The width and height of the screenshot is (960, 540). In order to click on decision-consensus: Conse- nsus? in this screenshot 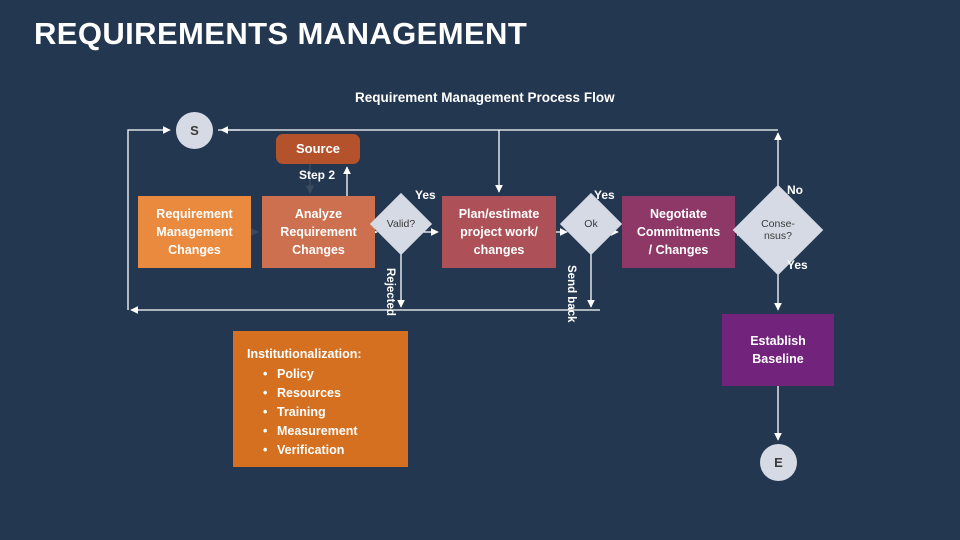, I will do `click(778, 230)`.